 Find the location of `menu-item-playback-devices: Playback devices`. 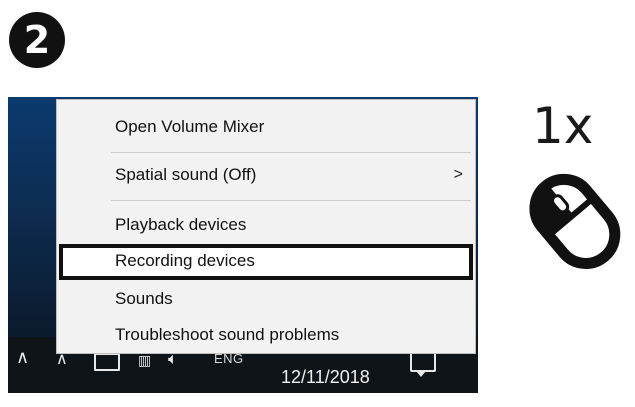

menu-item-playback-devices: Playback devices is located at coordinates (266, 225).